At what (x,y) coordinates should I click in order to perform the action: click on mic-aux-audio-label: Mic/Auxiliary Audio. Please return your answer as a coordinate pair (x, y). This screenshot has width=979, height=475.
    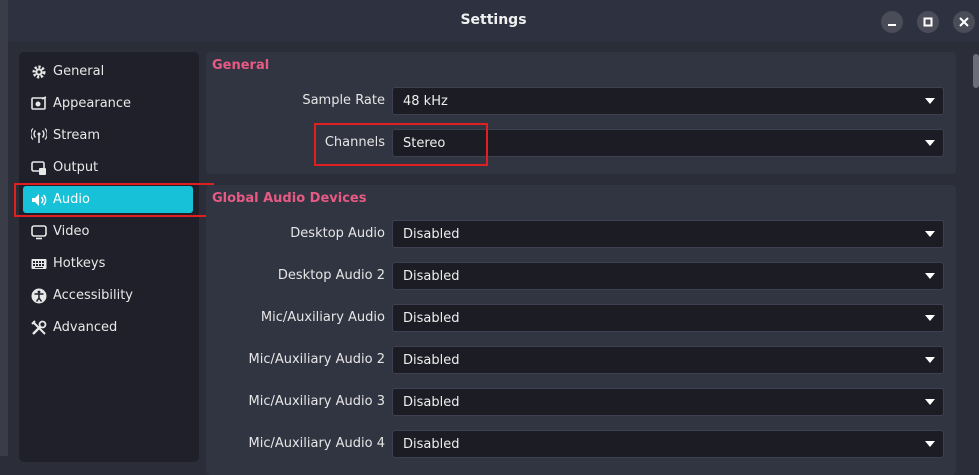
    Looking at the image, I should click on (322, 317).